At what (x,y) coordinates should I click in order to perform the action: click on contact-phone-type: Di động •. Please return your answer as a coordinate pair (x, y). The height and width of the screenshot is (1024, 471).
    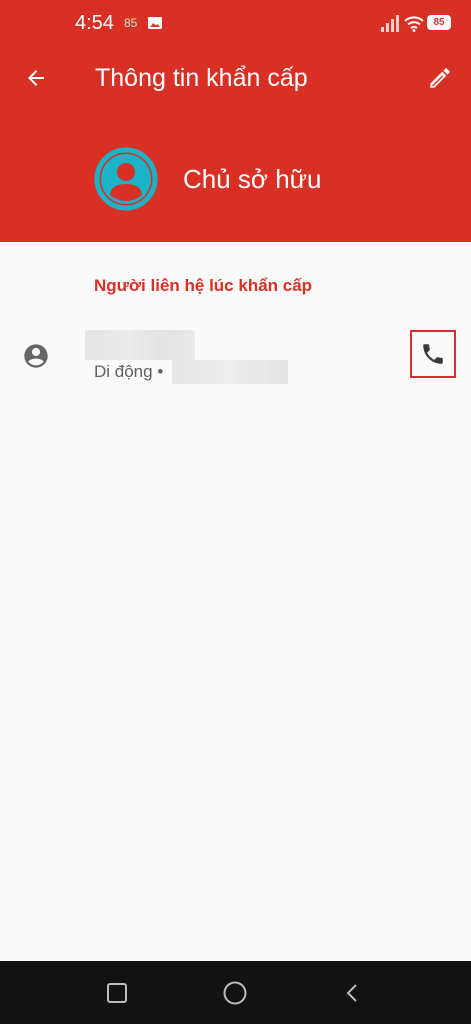
    Looking at the image, I should click on (129, 371).